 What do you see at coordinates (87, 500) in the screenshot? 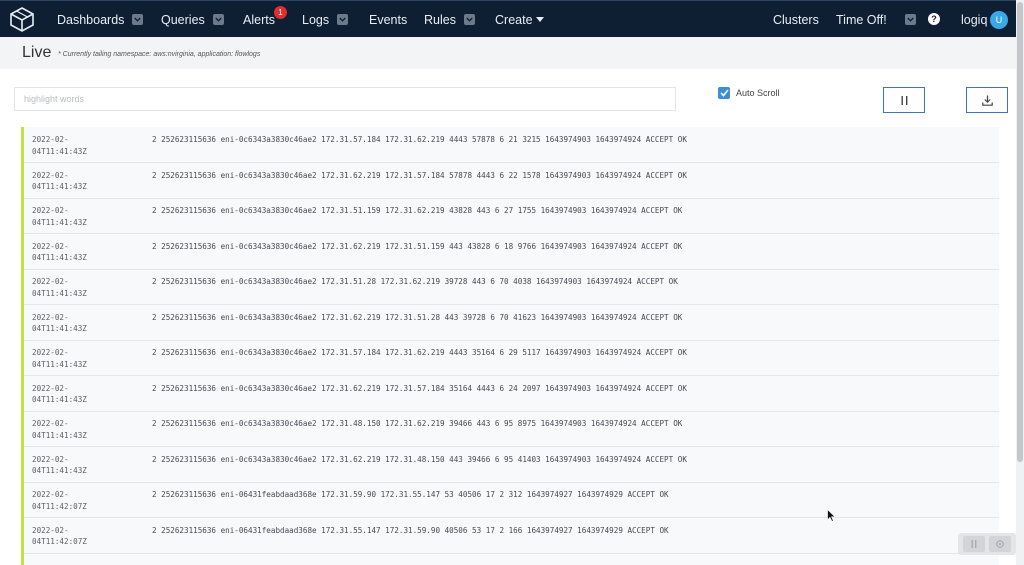
I see `log-timestamp: 2022-02- 04T11:42:07Z` at bounding box center [87, 500].